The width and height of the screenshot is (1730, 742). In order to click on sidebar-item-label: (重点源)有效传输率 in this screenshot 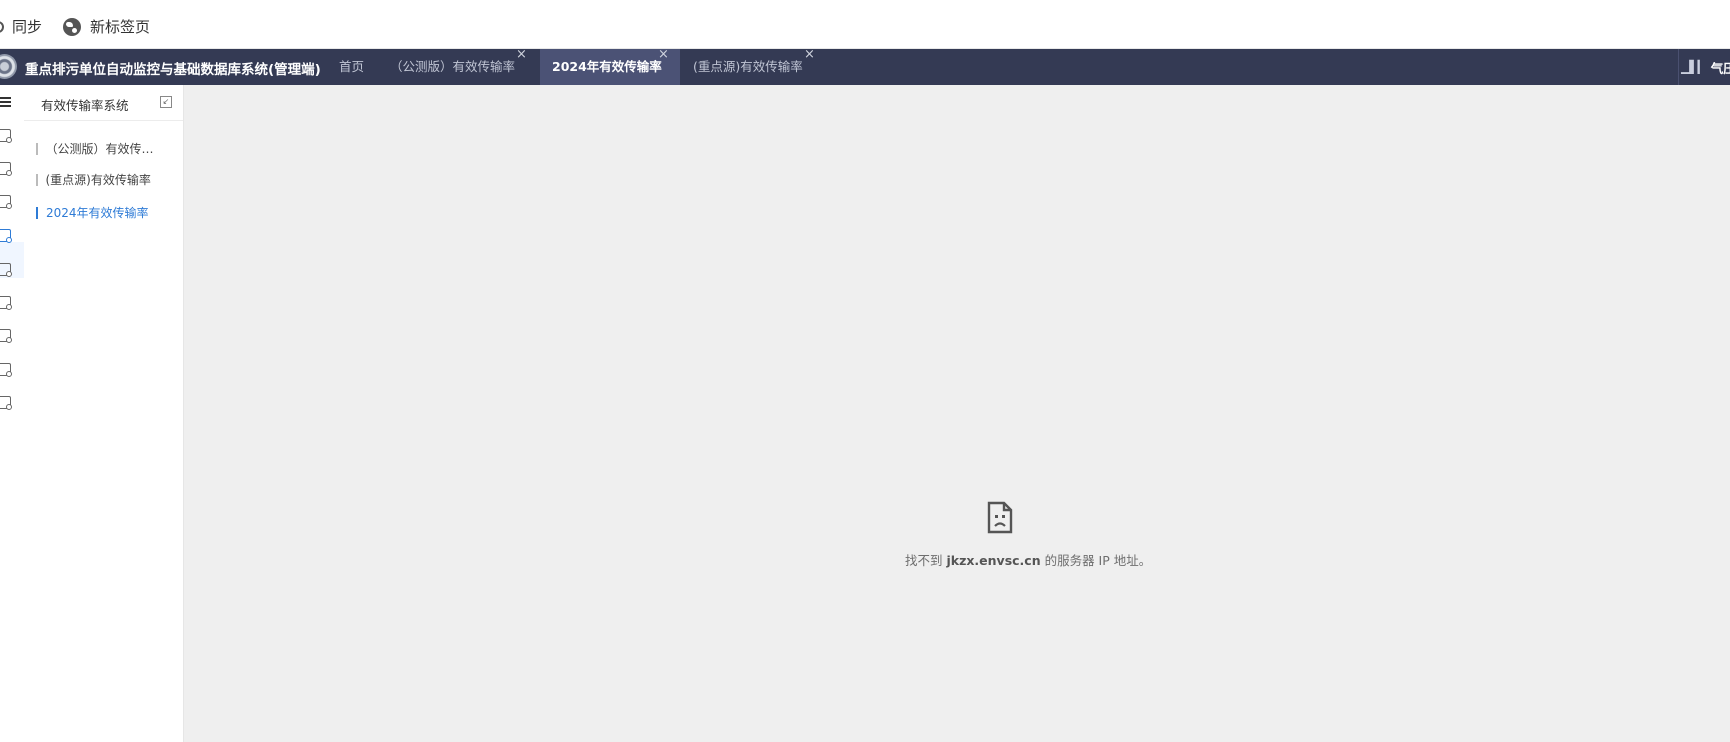, I will do `click(98, 180)`.